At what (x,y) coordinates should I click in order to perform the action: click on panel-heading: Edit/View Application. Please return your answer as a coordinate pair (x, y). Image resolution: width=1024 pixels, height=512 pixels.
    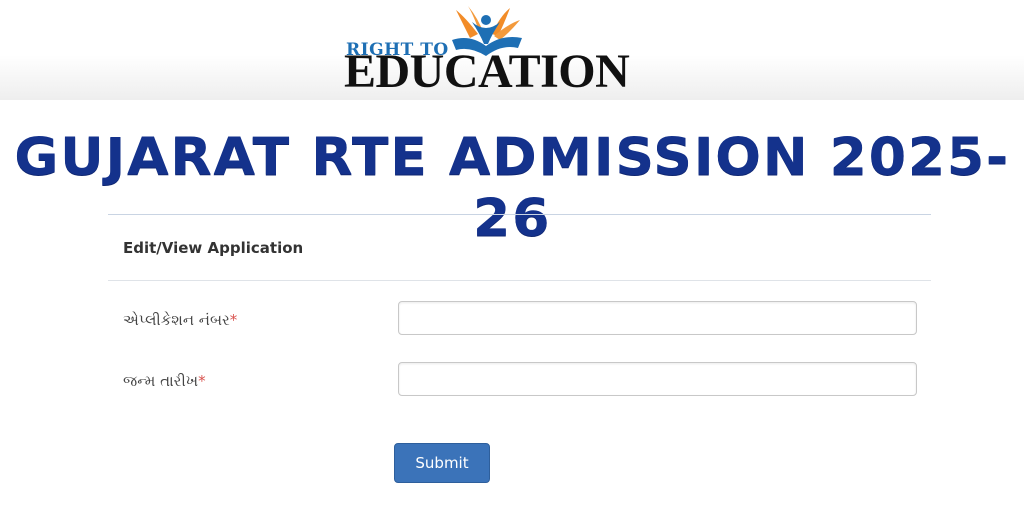
    Looking at the image, I should click on (519, 248).